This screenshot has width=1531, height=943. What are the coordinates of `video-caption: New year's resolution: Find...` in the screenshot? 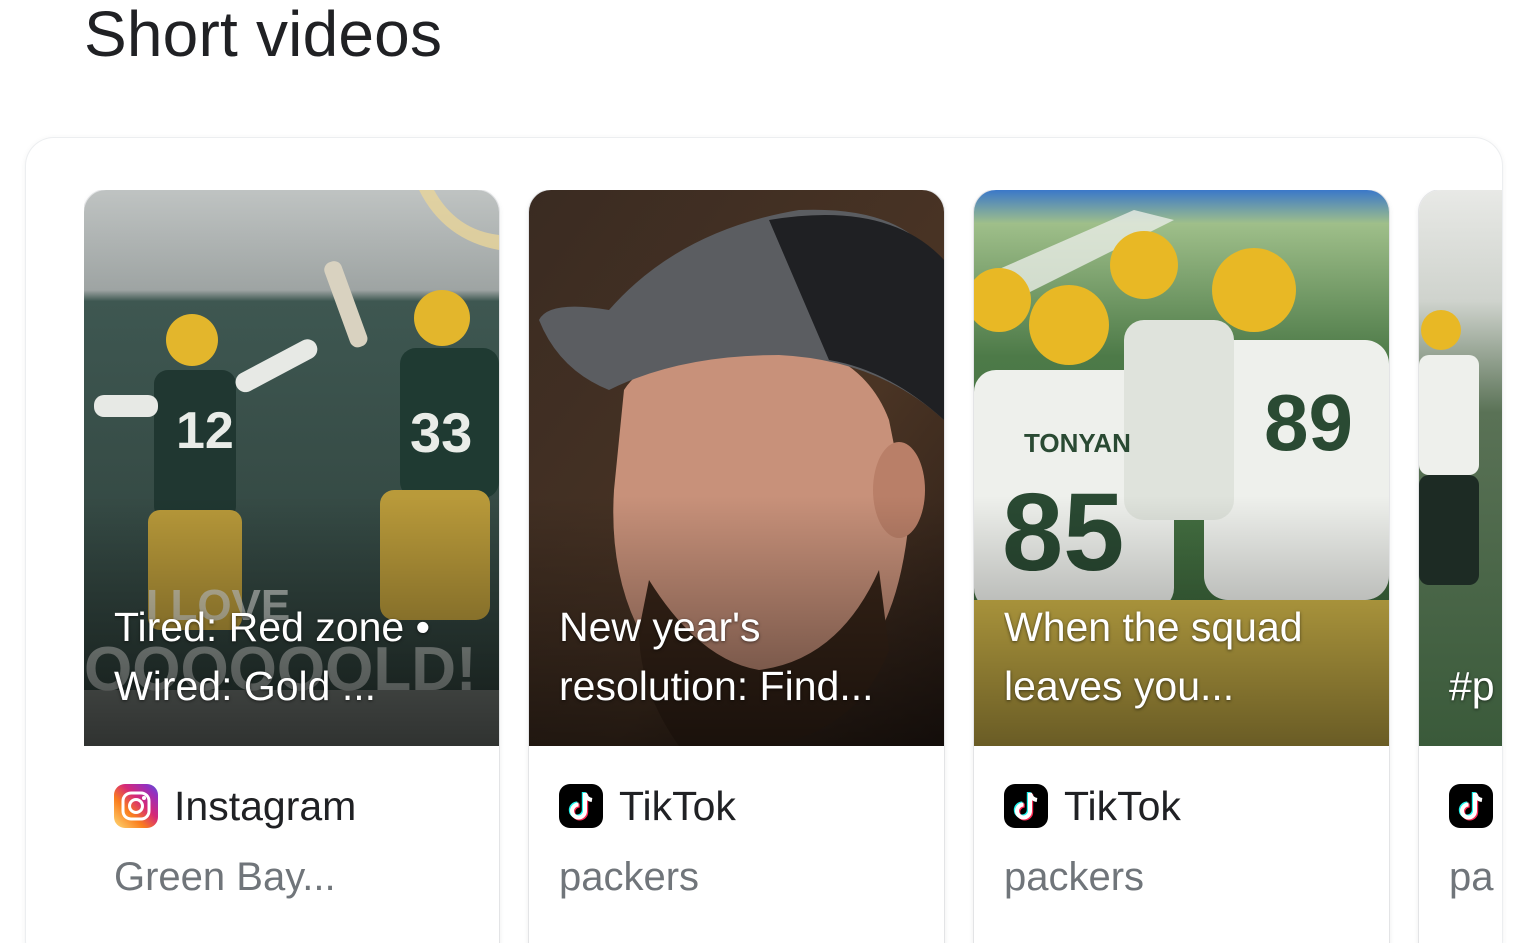 It's located at (716, 656).